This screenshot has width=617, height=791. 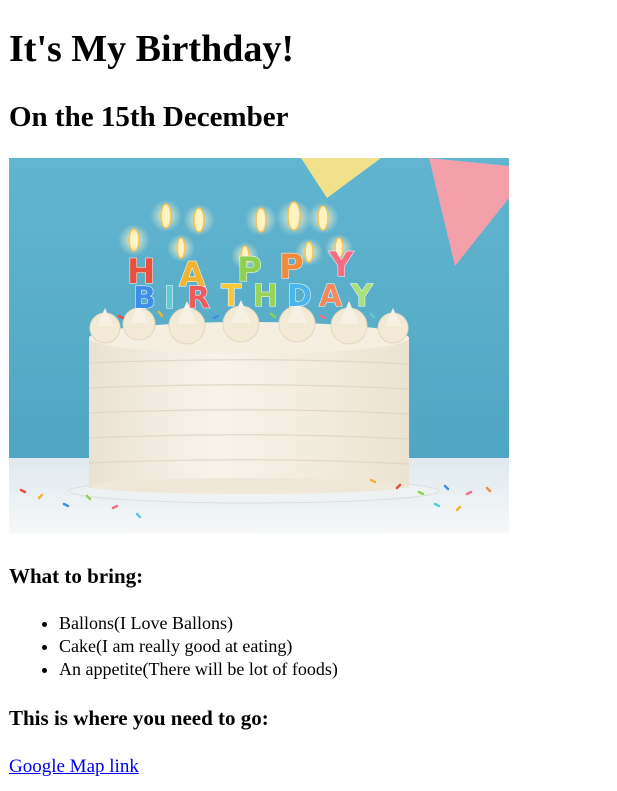 I want to click on list-item: Cake(I am really good at eating), so click(x=198, y=646).